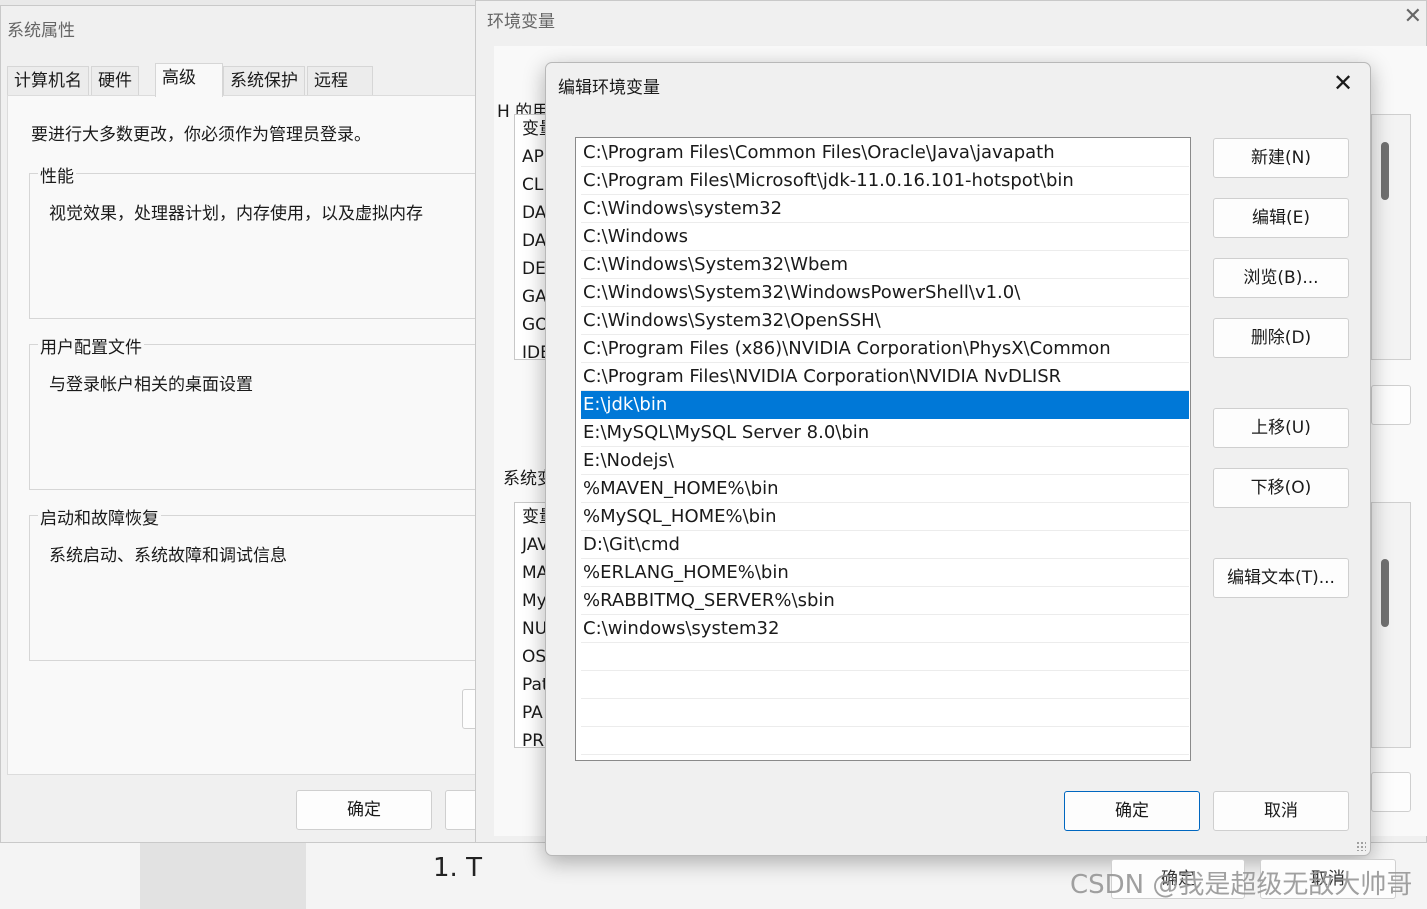 This screenshot has width=1427, height=909. I want to click on tab-advanced: 高级, so click(189, 80).